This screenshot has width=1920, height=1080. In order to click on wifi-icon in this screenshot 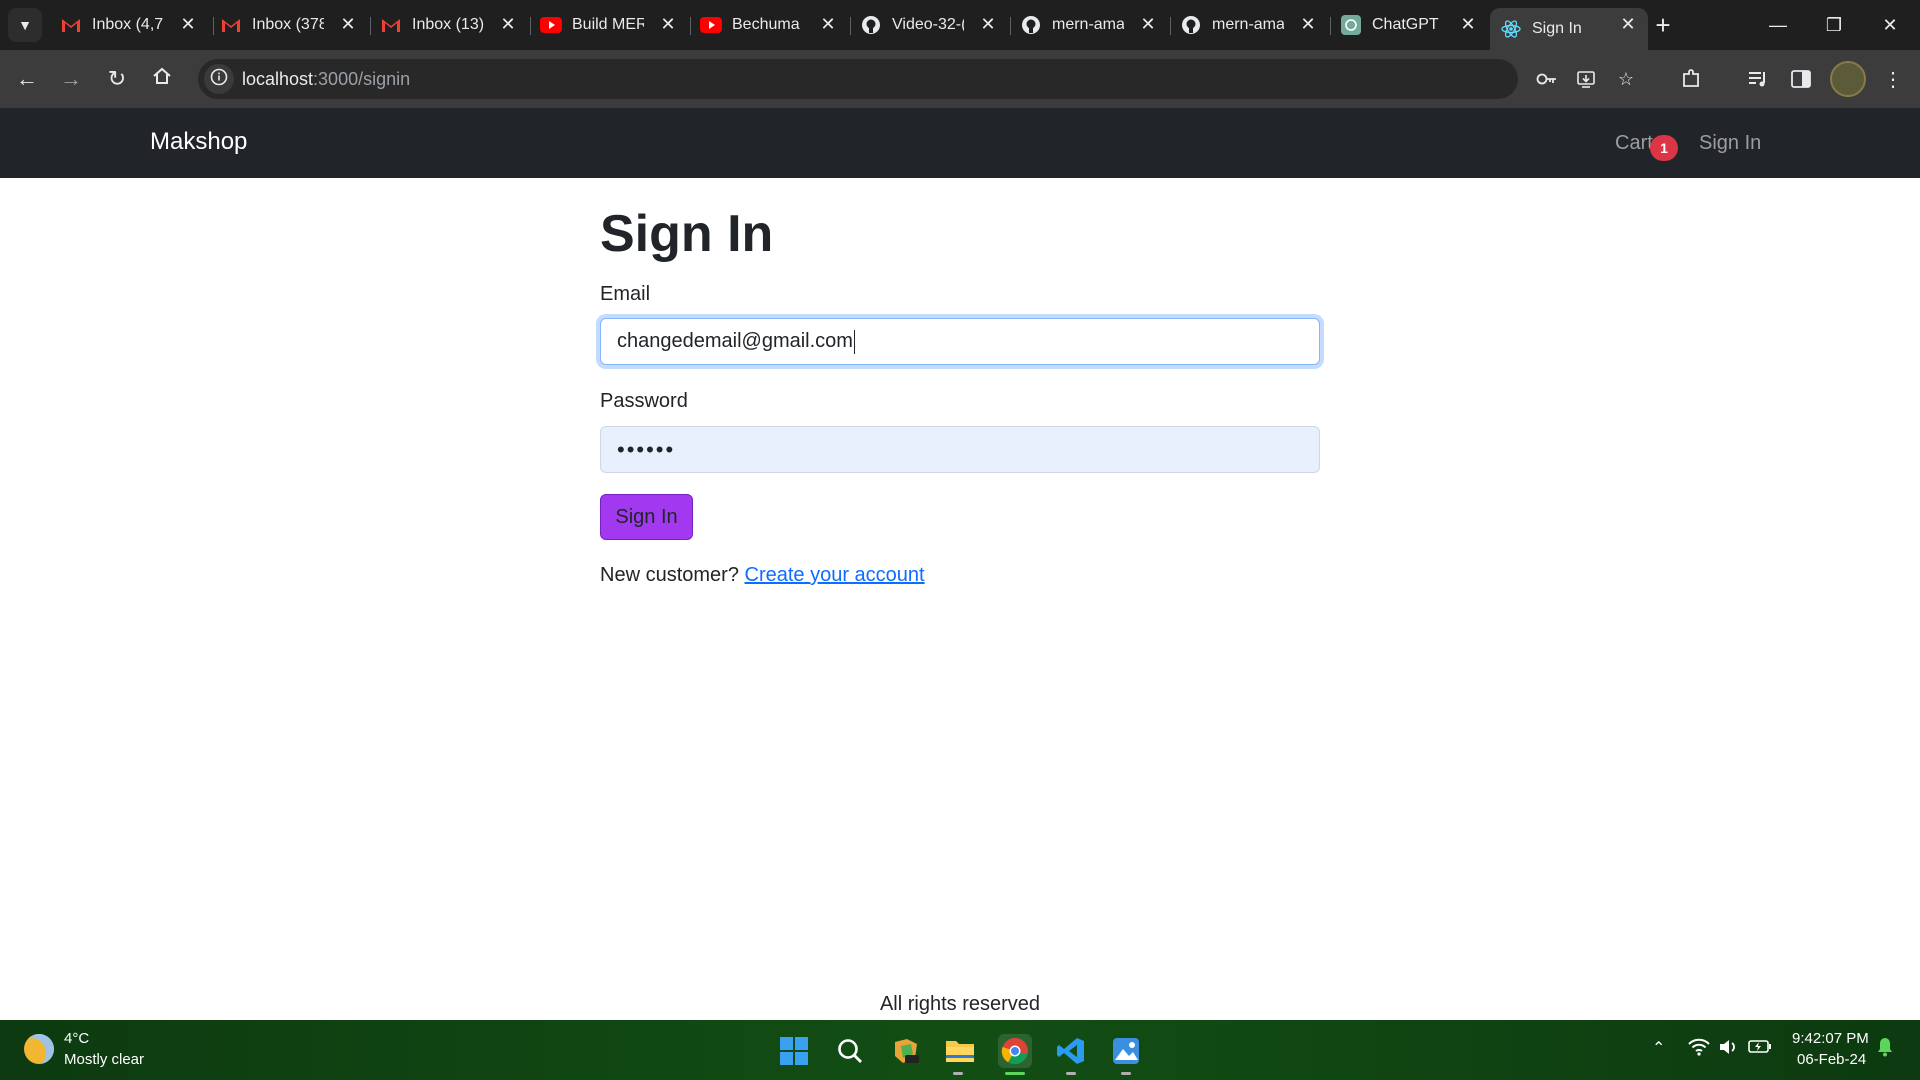, I will do `click(1699, 1049)`.